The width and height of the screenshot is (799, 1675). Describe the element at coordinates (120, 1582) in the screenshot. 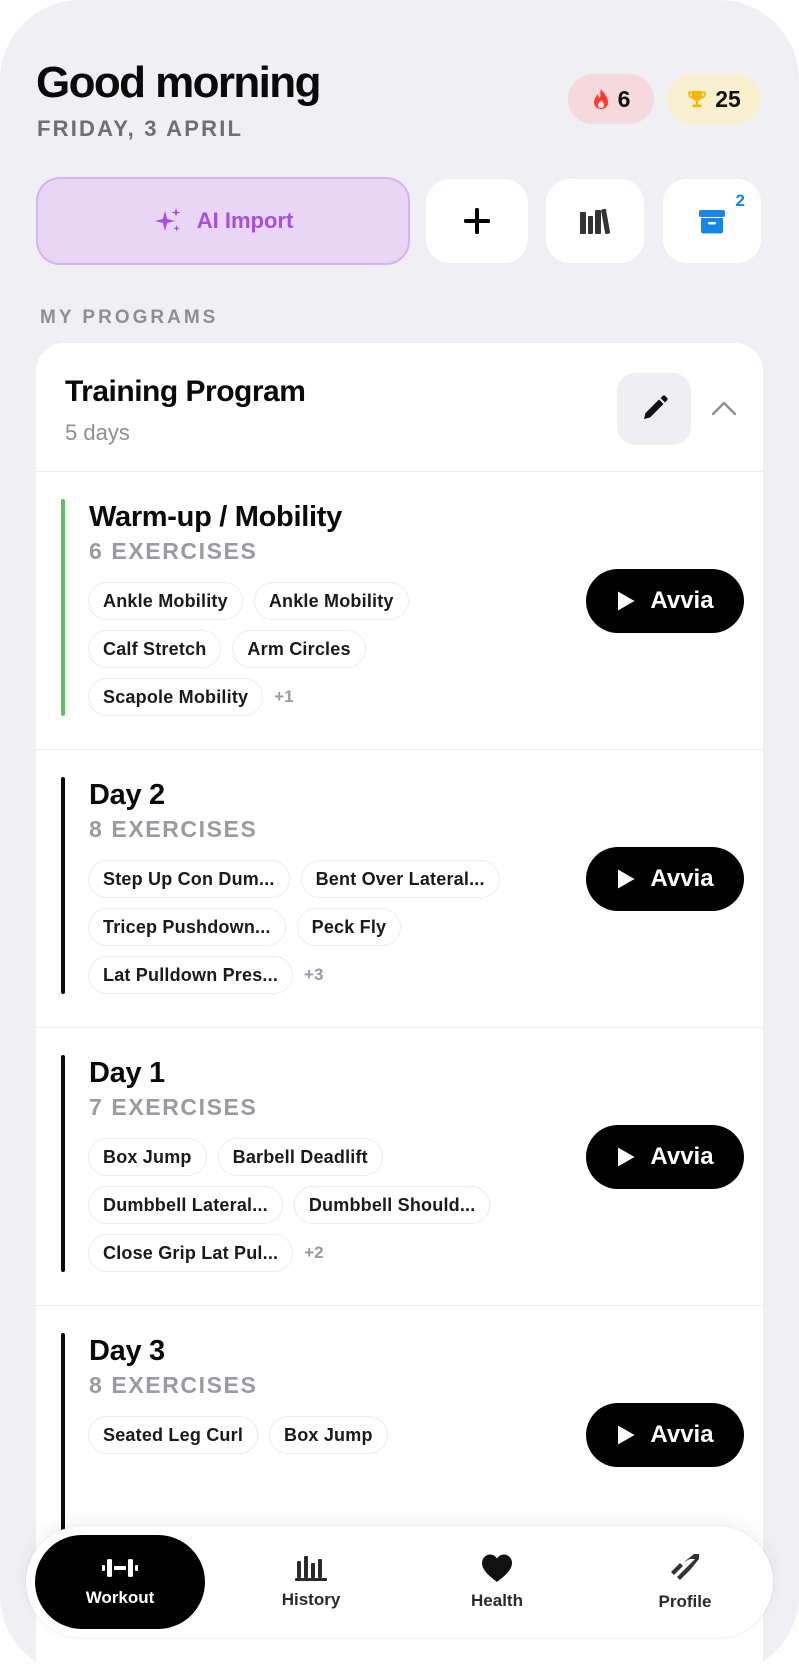

I see `tab-workout: Workout` at that location.